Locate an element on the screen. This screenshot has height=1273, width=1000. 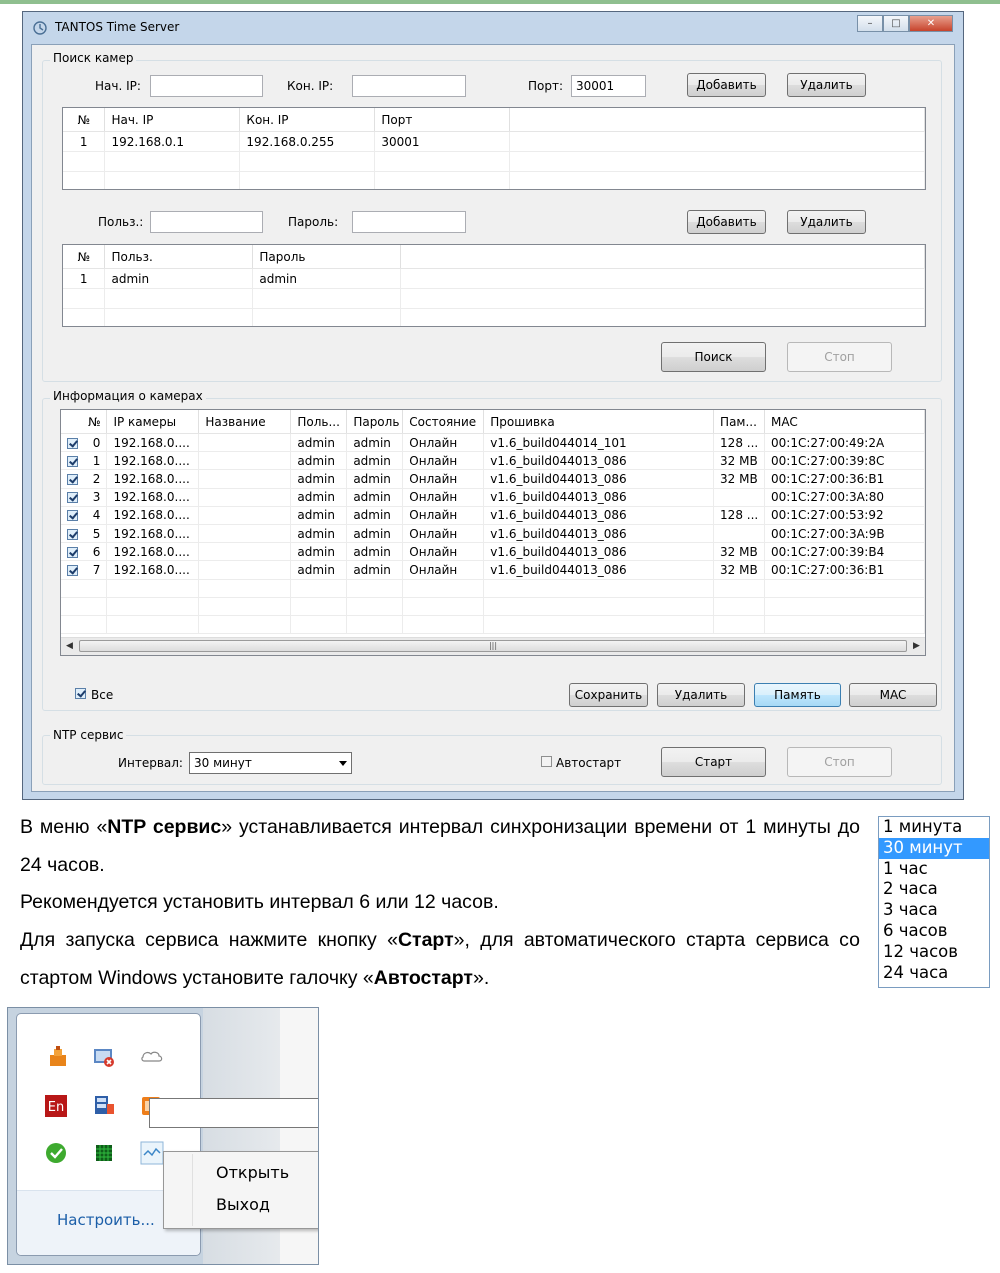
interval-option: 1 минута is located at coordinates (934, 827).